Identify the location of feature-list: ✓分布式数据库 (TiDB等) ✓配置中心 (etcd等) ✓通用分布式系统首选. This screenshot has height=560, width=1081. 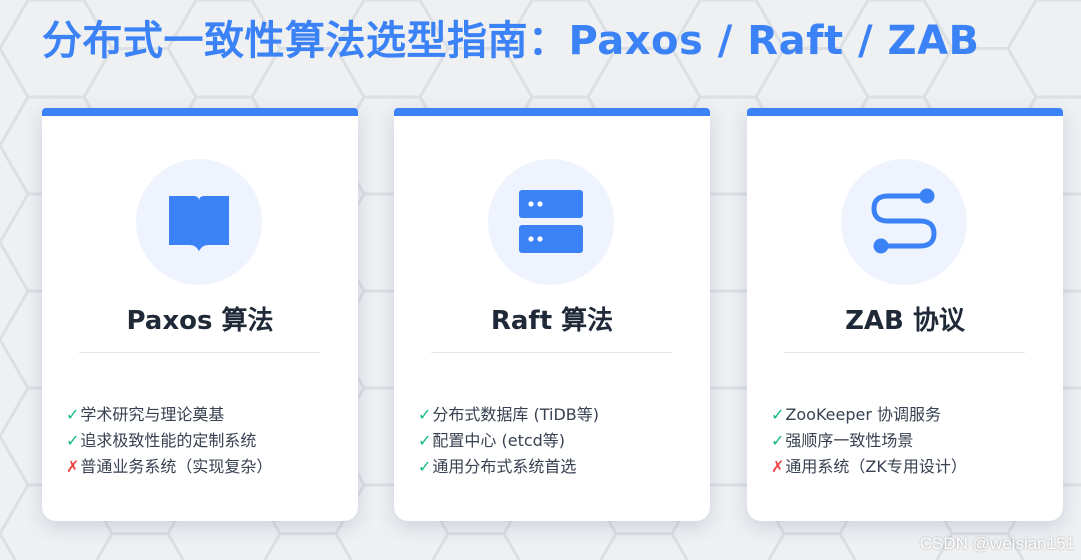
(508, 441).